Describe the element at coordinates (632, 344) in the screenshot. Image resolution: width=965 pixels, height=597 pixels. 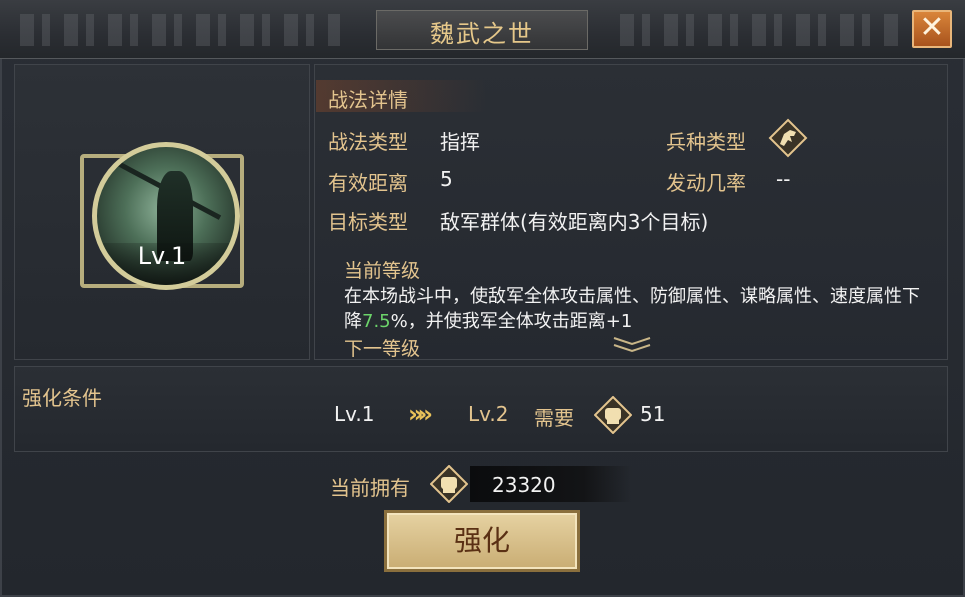
I see `scroll-down-icon` at that location.